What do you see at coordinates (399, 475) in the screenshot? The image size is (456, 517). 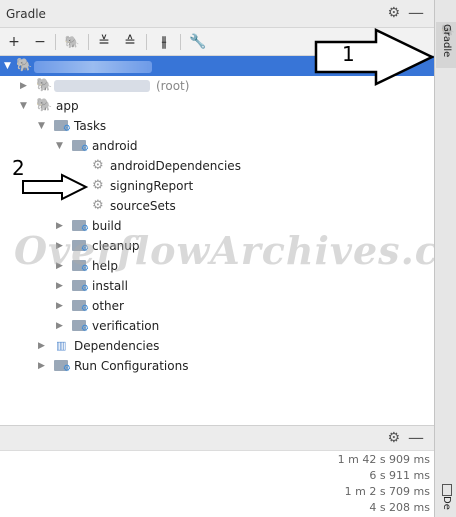 I see `timing-value: 6 s 911 ms` at bounding box center [399, 475].